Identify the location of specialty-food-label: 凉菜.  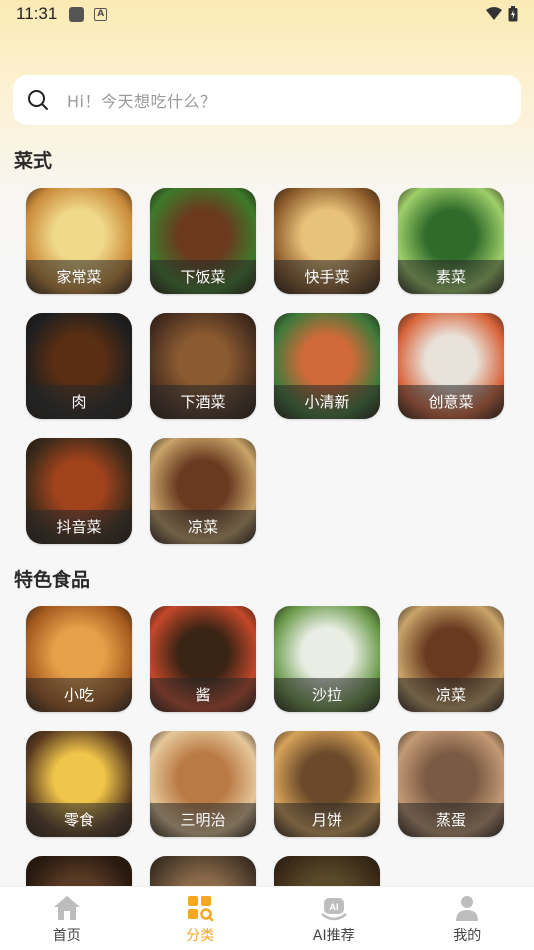
(451, 695).